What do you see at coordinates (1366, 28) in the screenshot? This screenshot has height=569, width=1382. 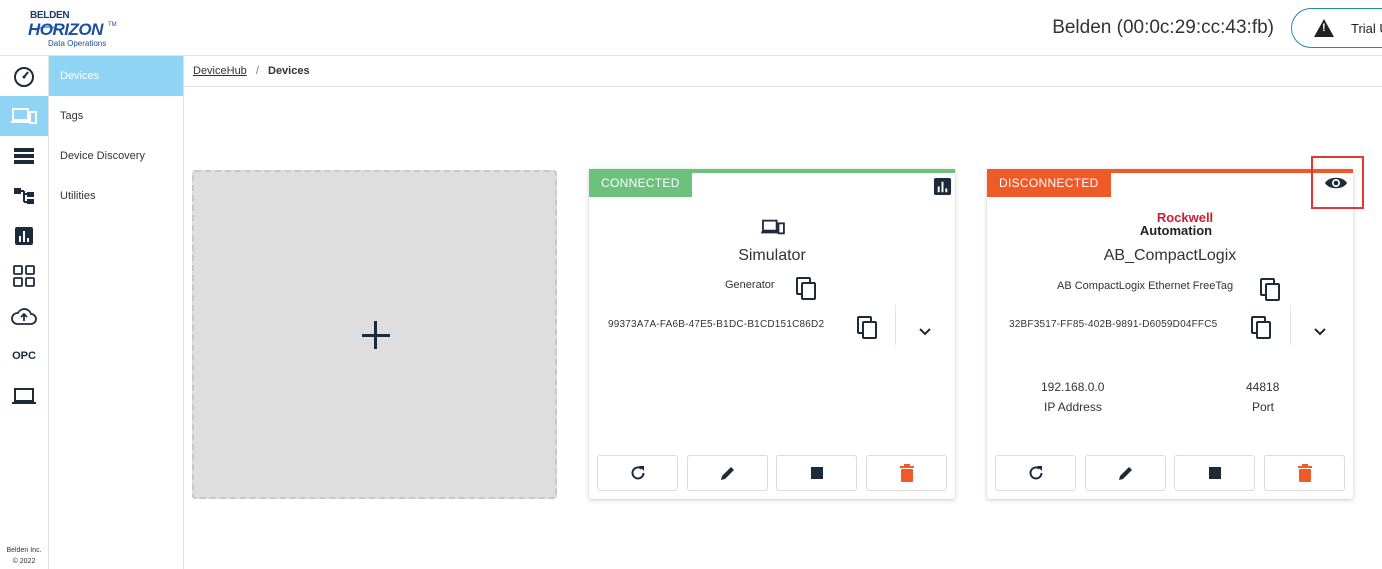 I see `trial-label: Trial U` at bounding box center [1366, 28].